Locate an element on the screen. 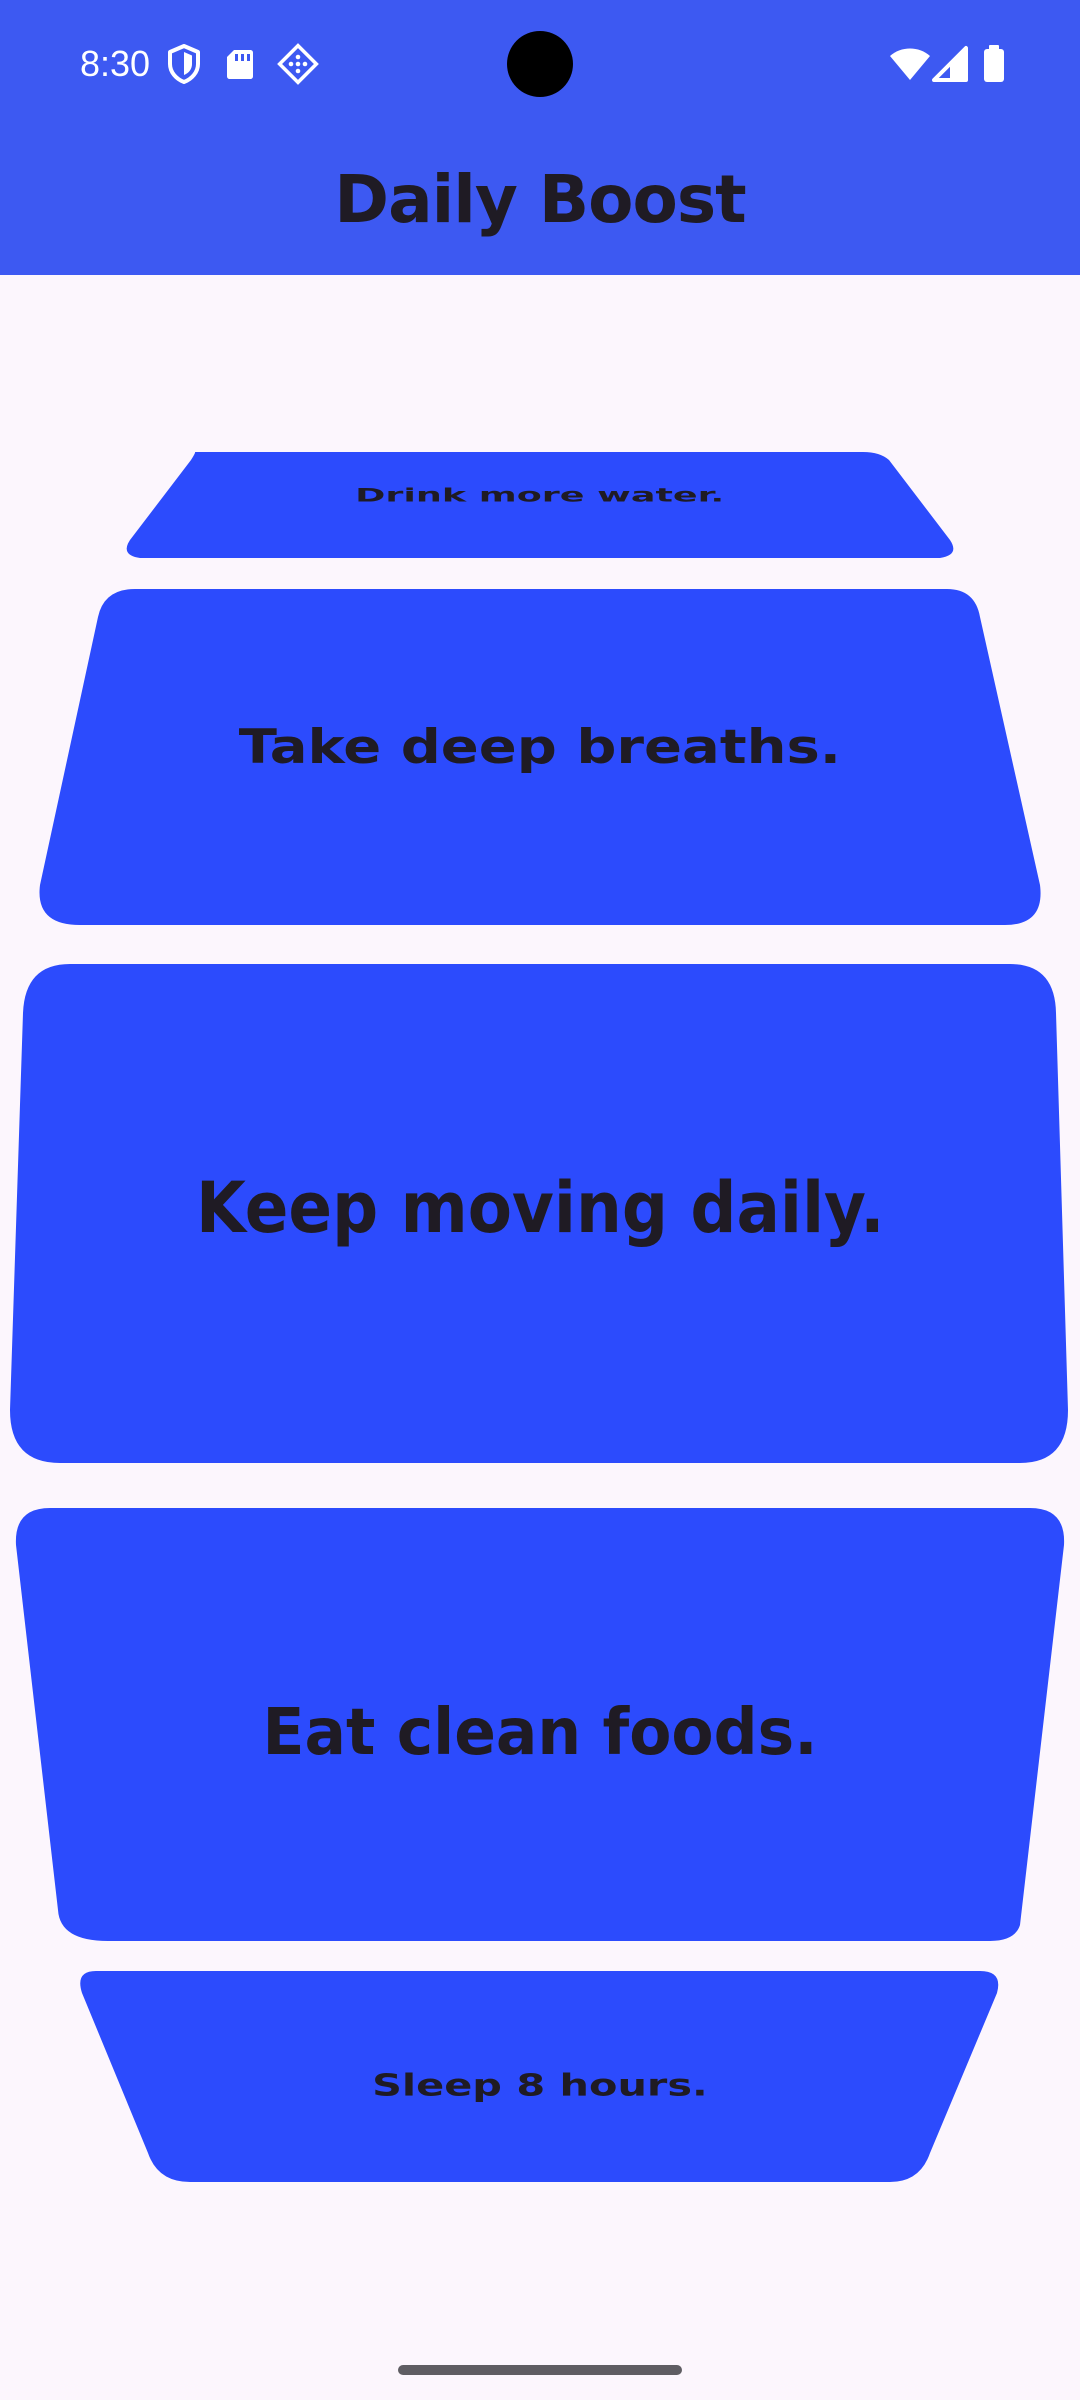  card-label-drink-water: Drink more water. is located at coordinates (540, 495).